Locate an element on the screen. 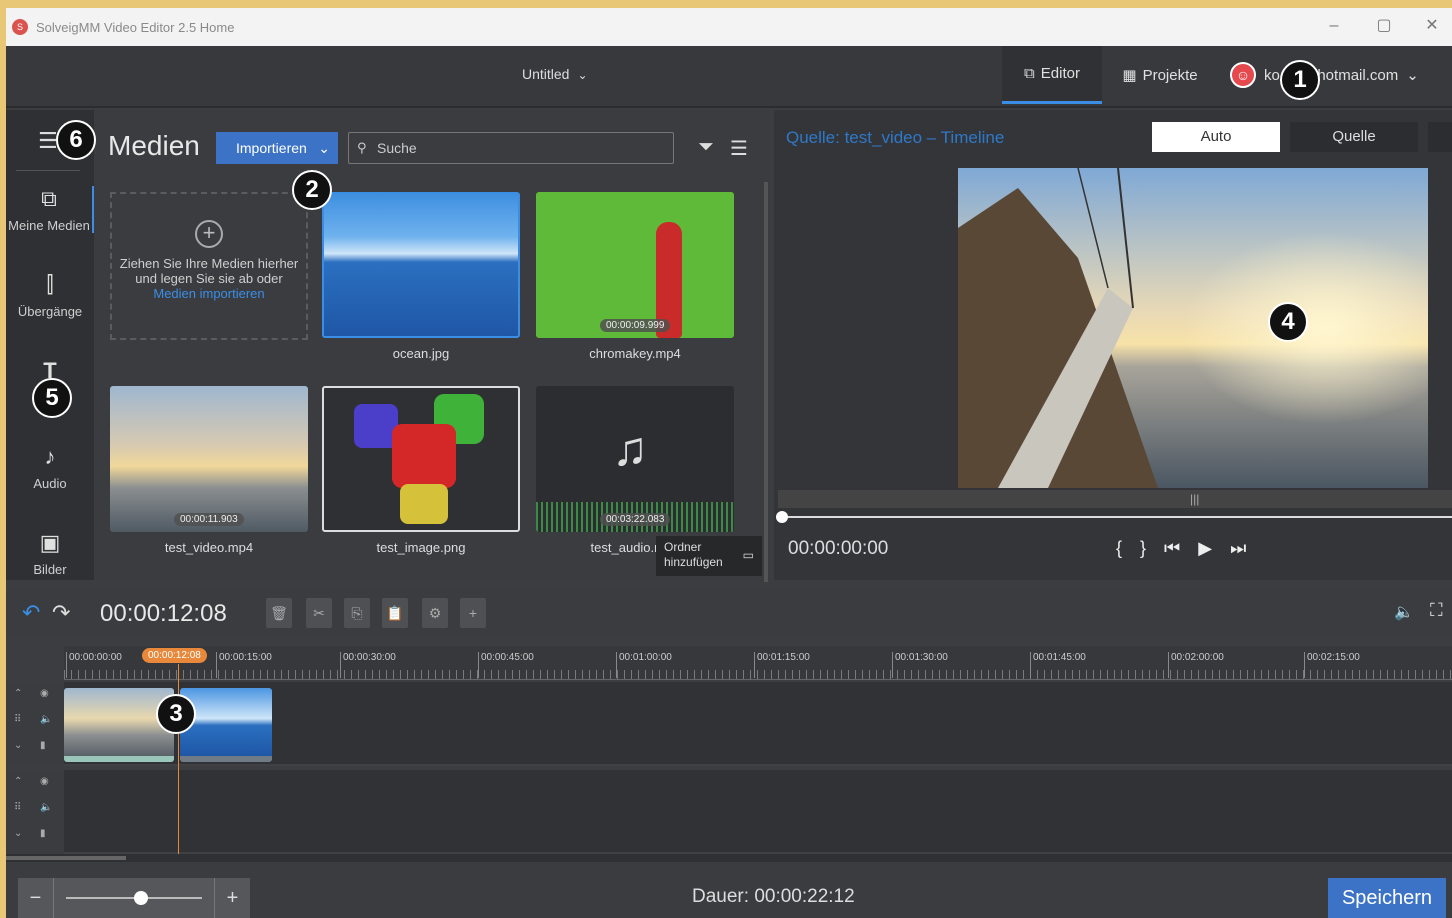 This screenshot has width=1452, height=918. music-note-icon: ♫ is located at coordinates (630, 449).